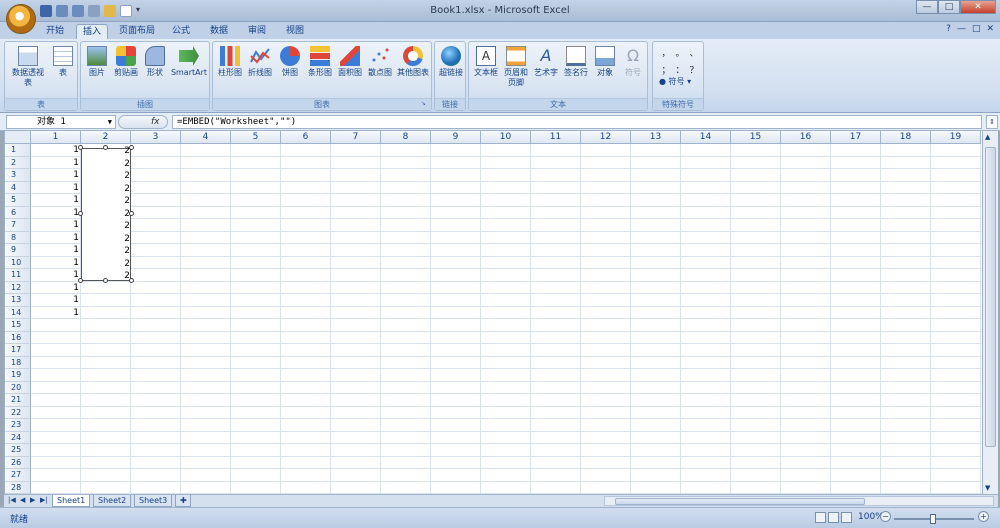  I want to click on row-header: 15, so click(18, 325).